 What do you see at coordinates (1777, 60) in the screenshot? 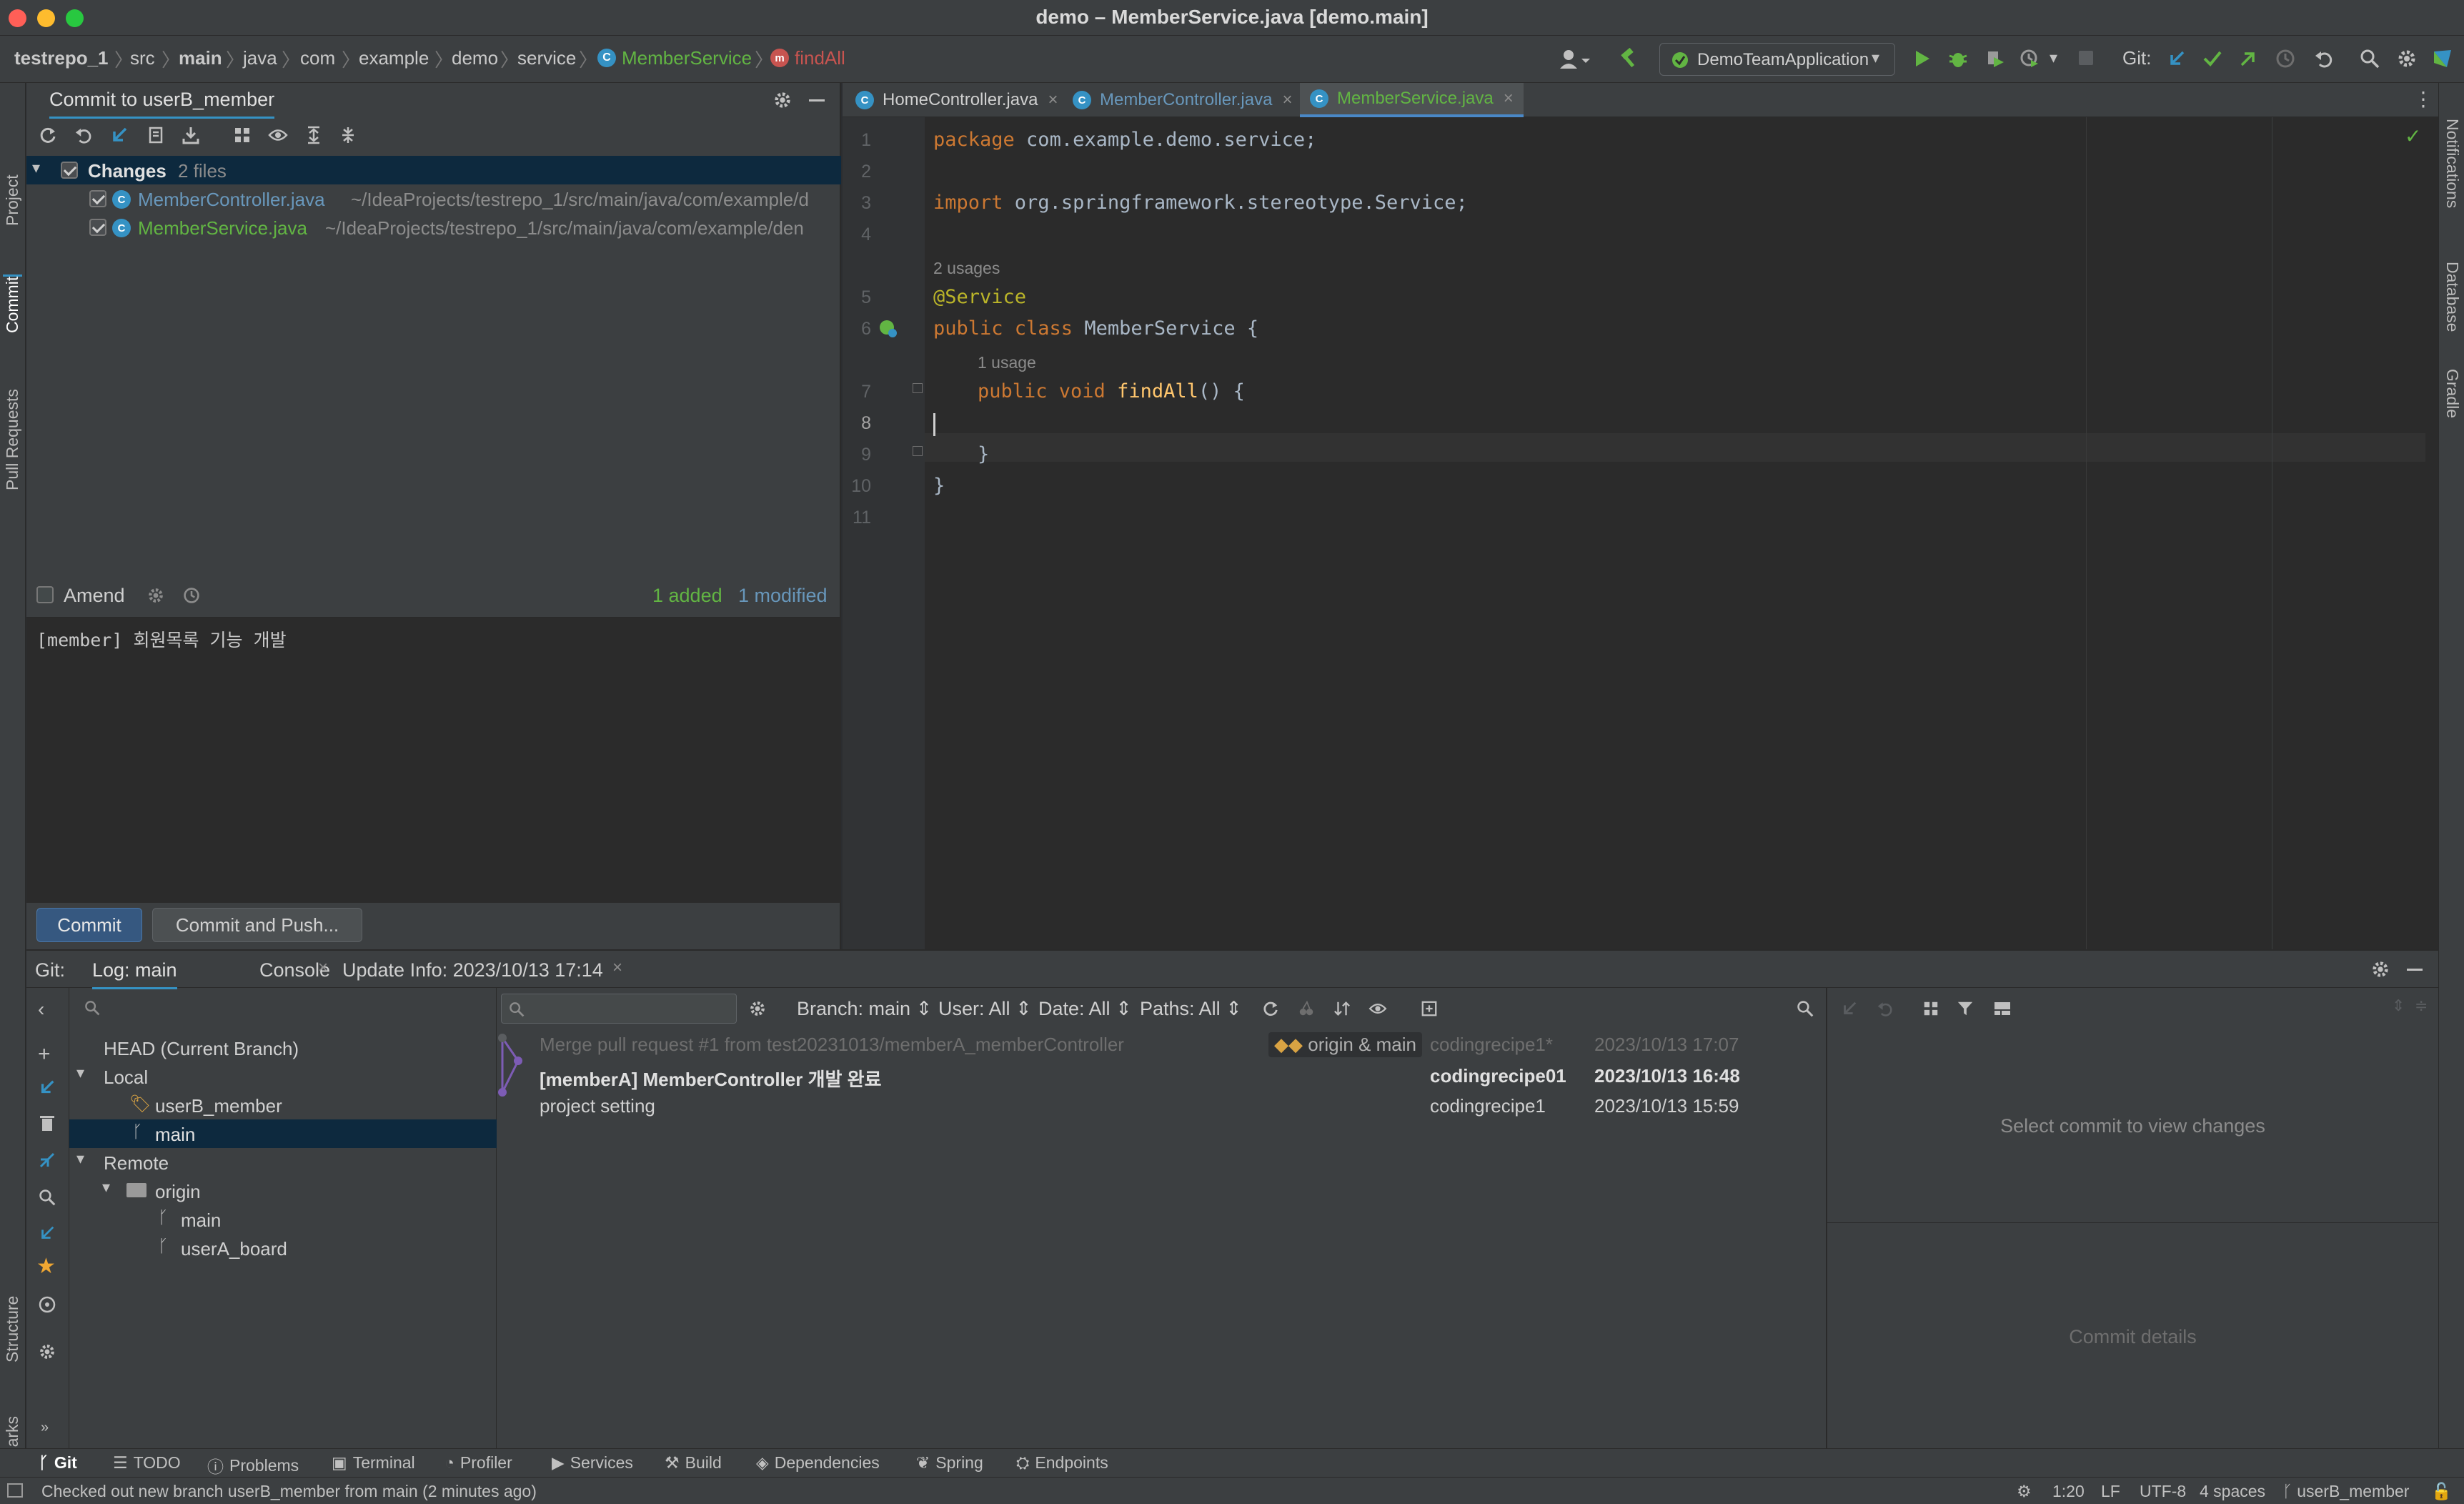
I see `run-configuration-selector: DemoTeamApplication ▾` at bounding box center [1777, 60].